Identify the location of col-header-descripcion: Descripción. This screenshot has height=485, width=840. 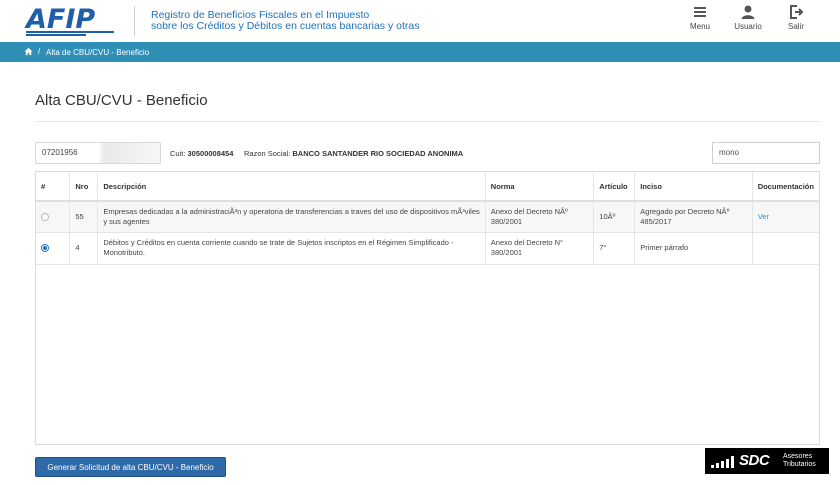
(291, 187).